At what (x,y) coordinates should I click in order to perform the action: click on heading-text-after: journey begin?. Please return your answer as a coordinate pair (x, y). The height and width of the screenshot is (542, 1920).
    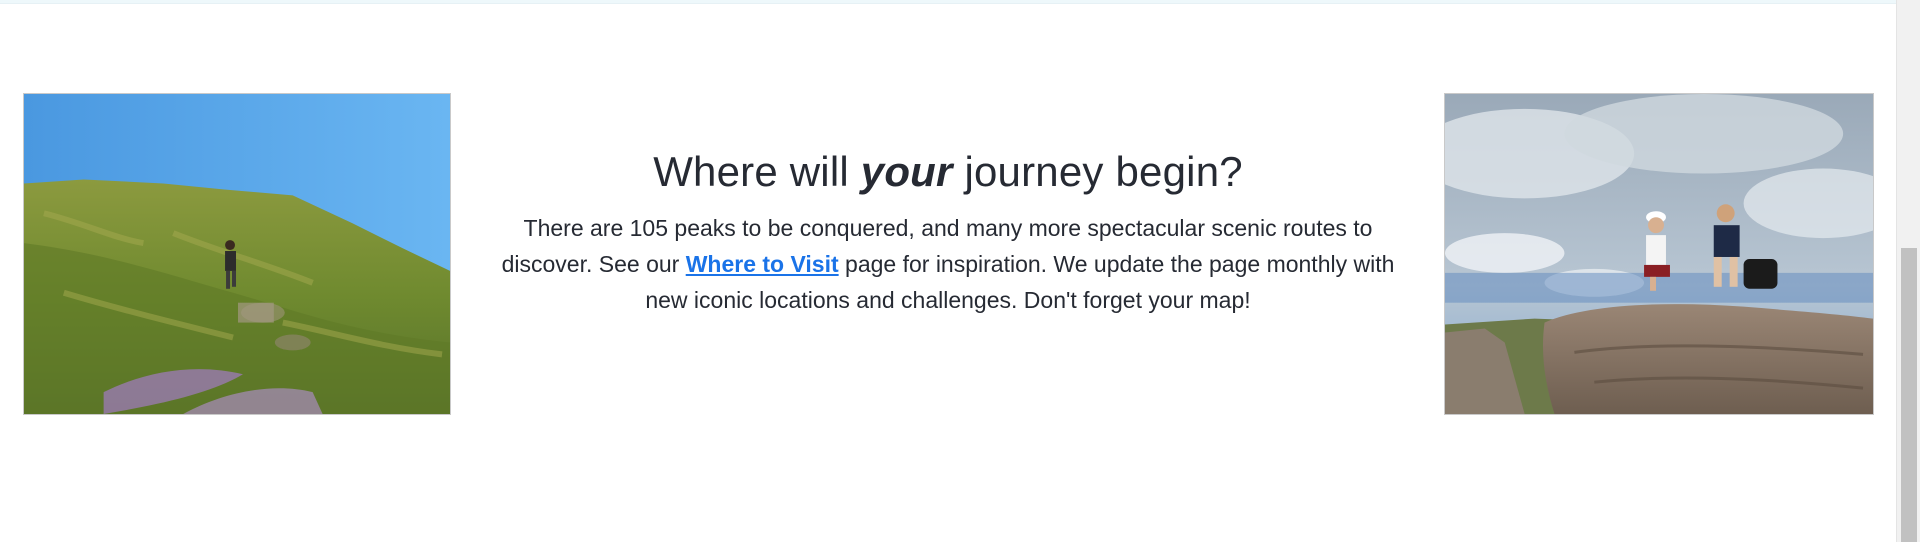
    Looking at the image, I should click on (1097, 171).